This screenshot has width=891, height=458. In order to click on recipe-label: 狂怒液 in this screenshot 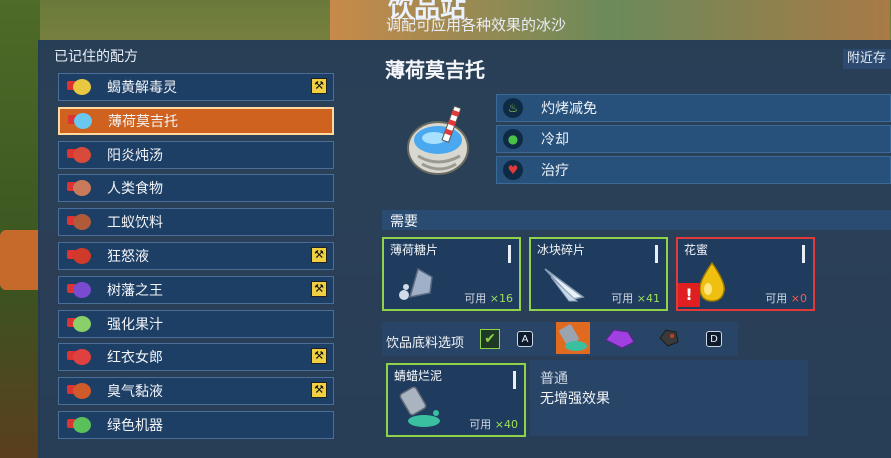, I will do `click(128, 257)`.